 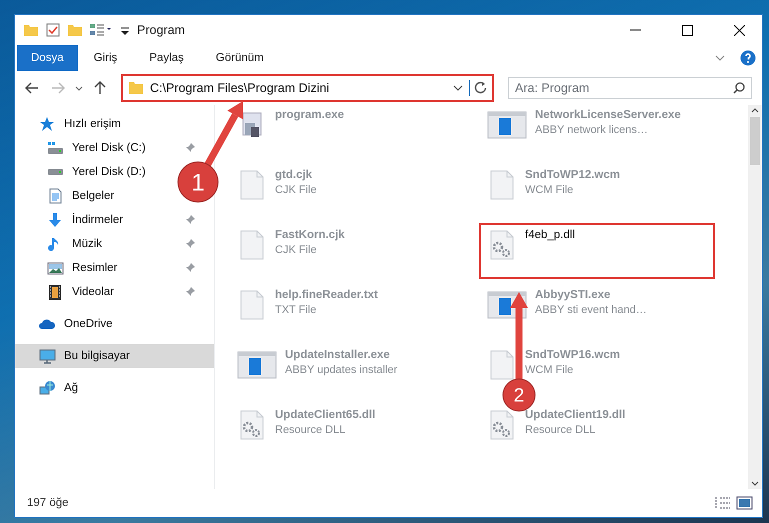 What do you see at coordinates (161, 30) in the screenshot?
I see `window-title: Program` at bounding box center [161, 30].